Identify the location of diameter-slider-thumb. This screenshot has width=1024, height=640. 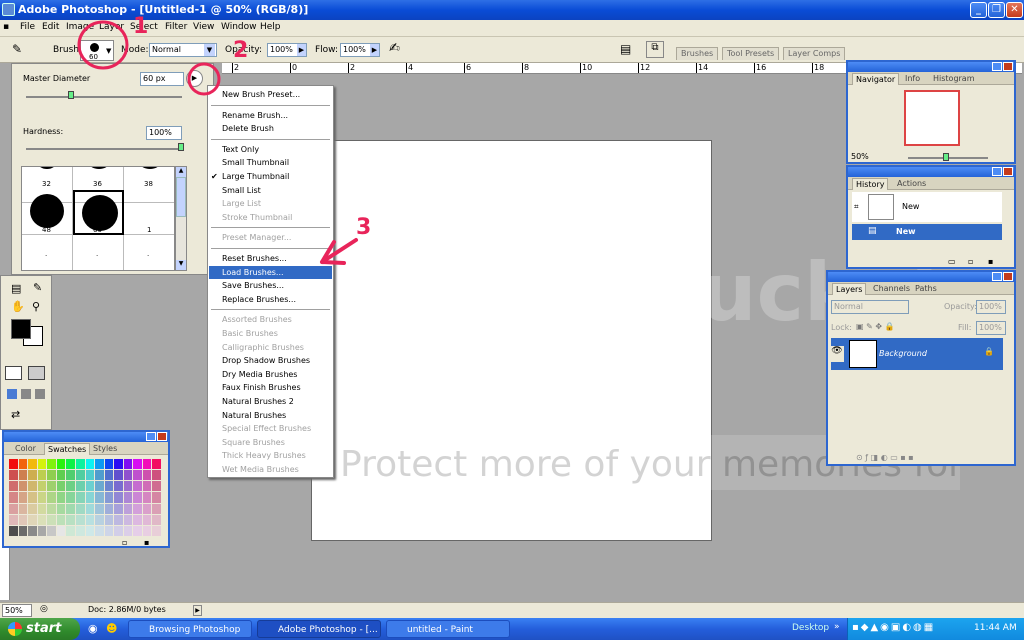
(71, 95).